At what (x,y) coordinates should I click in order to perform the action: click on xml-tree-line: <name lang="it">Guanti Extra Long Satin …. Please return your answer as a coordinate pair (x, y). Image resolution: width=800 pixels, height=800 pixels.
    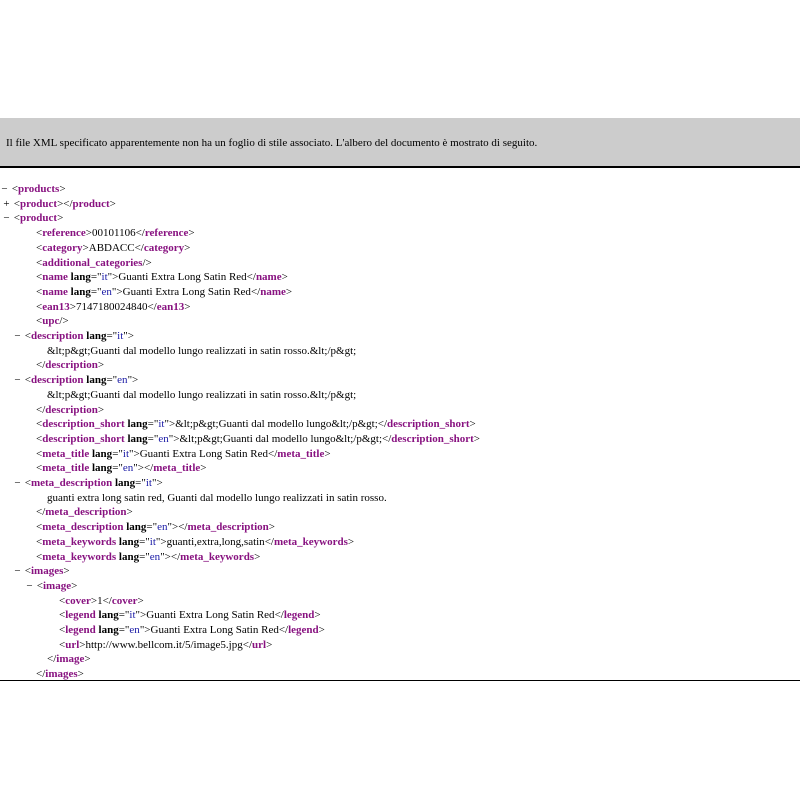
    Looking at the image, I should click on (162, 277).